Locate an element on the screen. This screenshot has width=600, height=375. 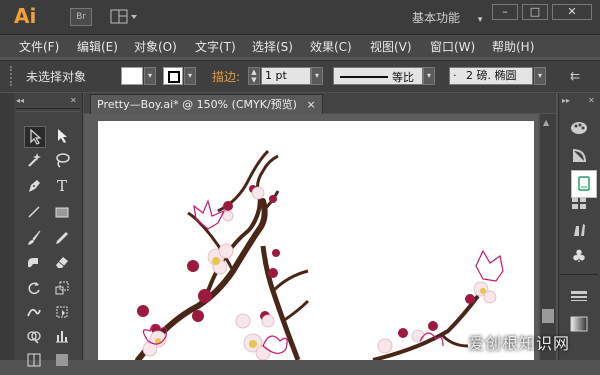
selection-tool is located at coordinates (35, 137).